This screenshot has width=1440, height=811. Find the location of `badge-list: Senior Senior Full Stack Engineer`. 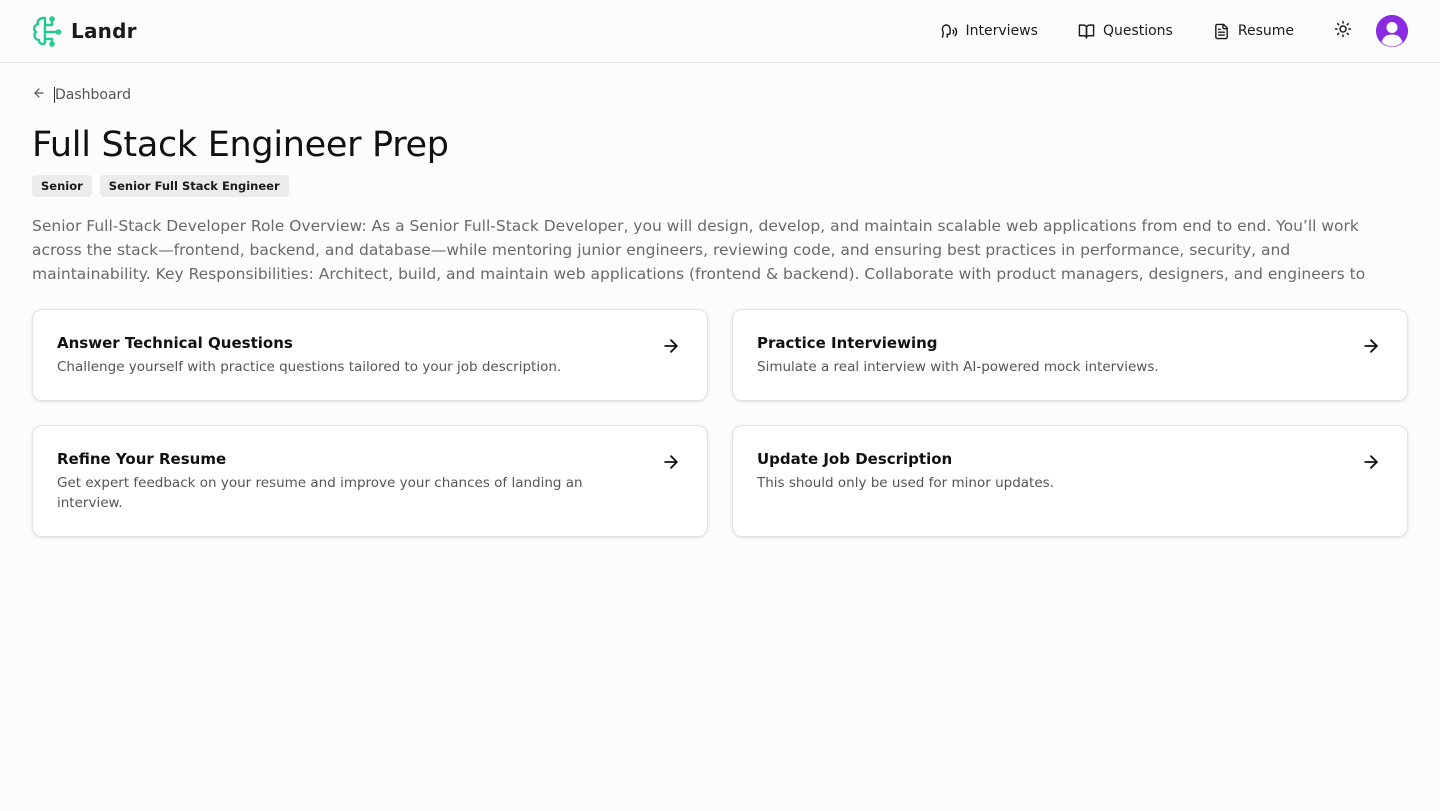

badge-list: Senior Senior Full Stack Engineer is located at coordinates (160, 186).